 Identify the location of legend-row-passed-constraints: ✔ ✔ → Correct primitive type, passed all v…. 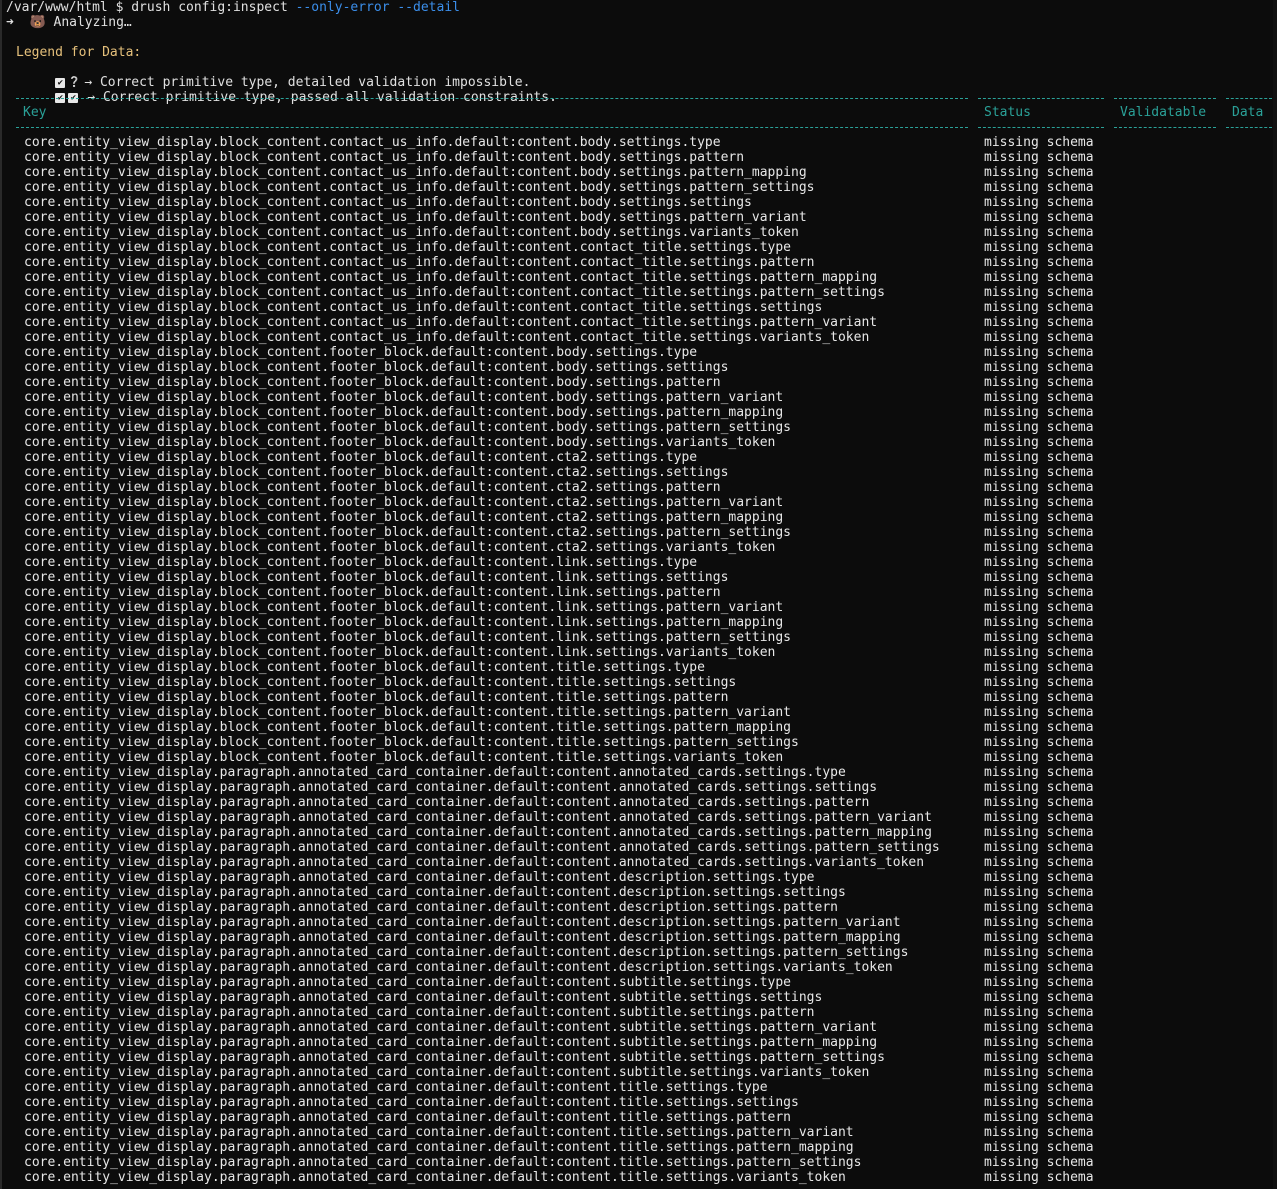
(290, 90).